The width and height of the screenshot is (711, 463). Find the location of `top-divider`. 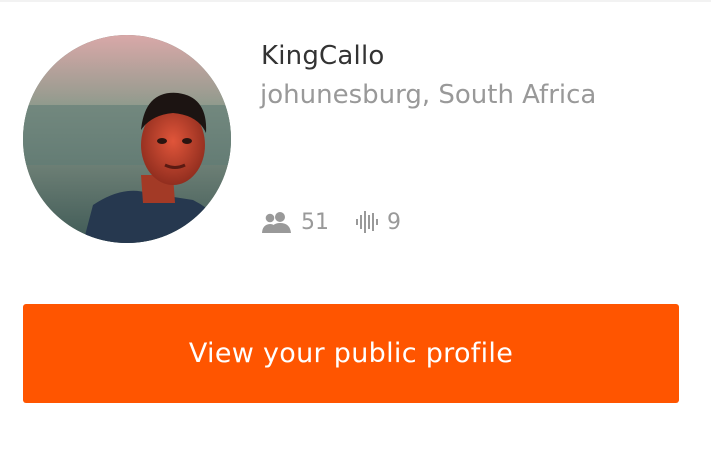

top-divider is located at coordinates (355, 1).